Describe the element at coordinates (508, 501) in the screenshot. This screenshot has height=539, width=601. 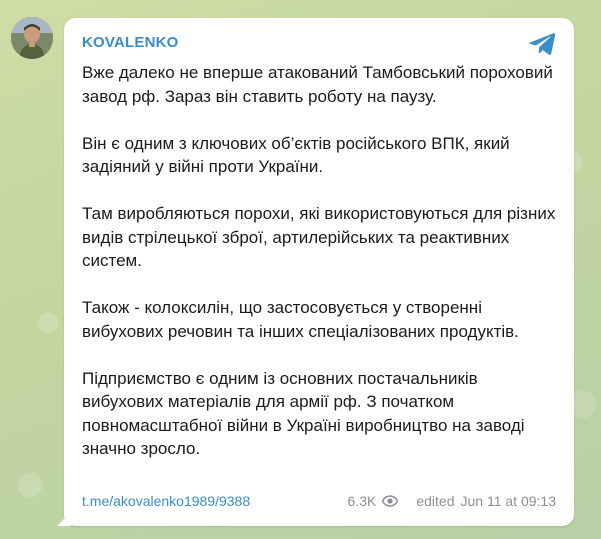
I see `post-timestamp: Jun 11 at 09:13` at that location.